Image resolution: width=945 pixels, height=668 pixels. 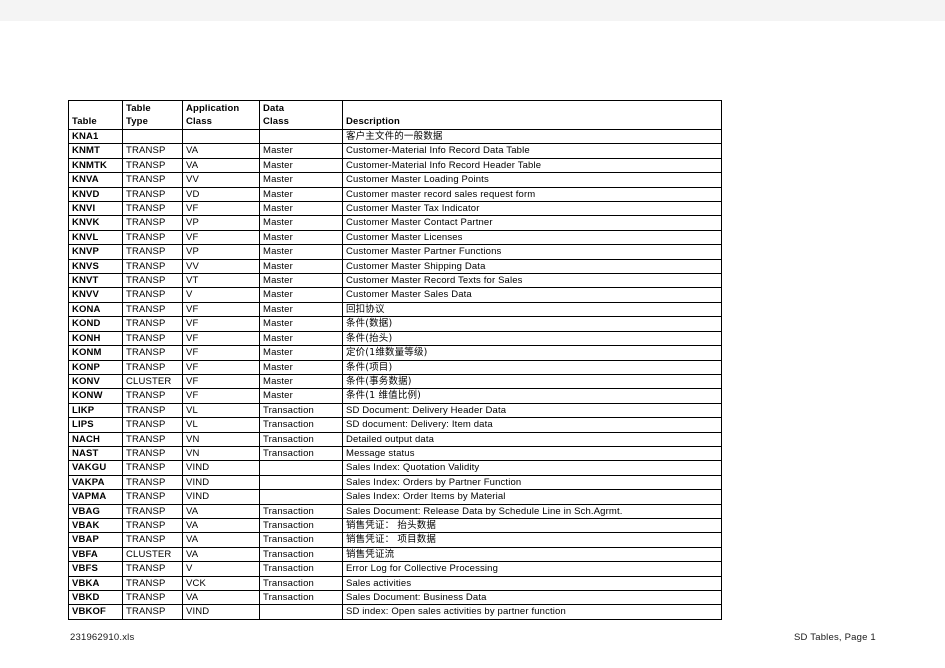 What do you see at coordinates (532, 396) in the screenshot?
I see `cell-description: 条件(1 维值比例)` at bounding box center [532, 396].